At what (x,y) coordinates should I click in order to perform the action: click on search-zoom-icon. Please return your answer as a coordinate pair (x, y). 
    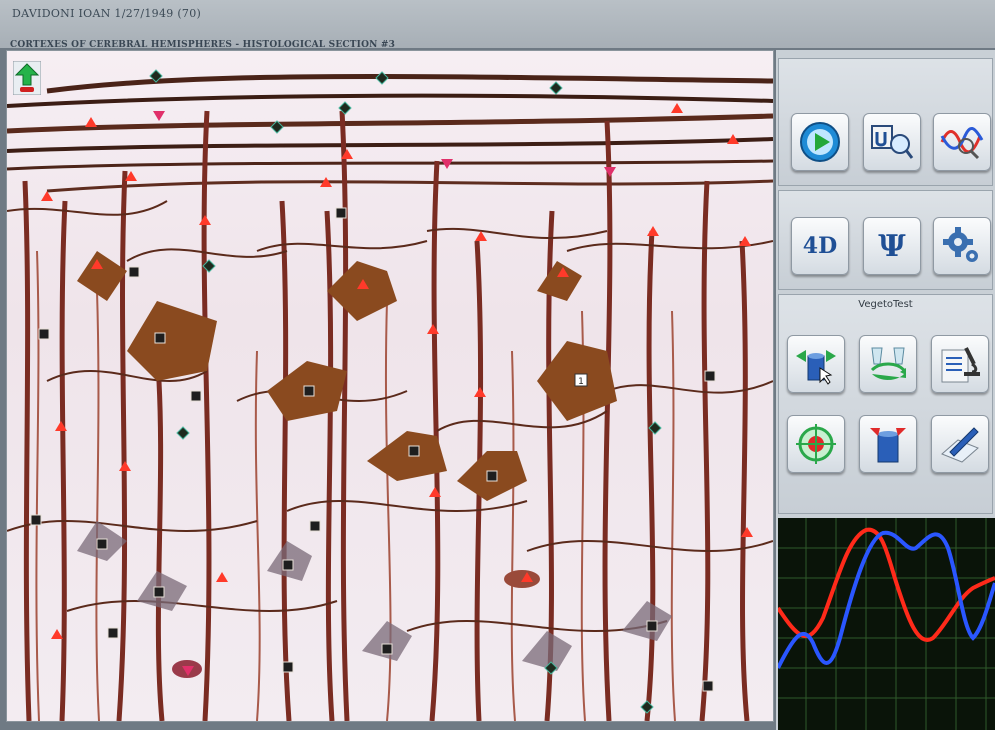
    Looking at the image, I should click on (892, 142).